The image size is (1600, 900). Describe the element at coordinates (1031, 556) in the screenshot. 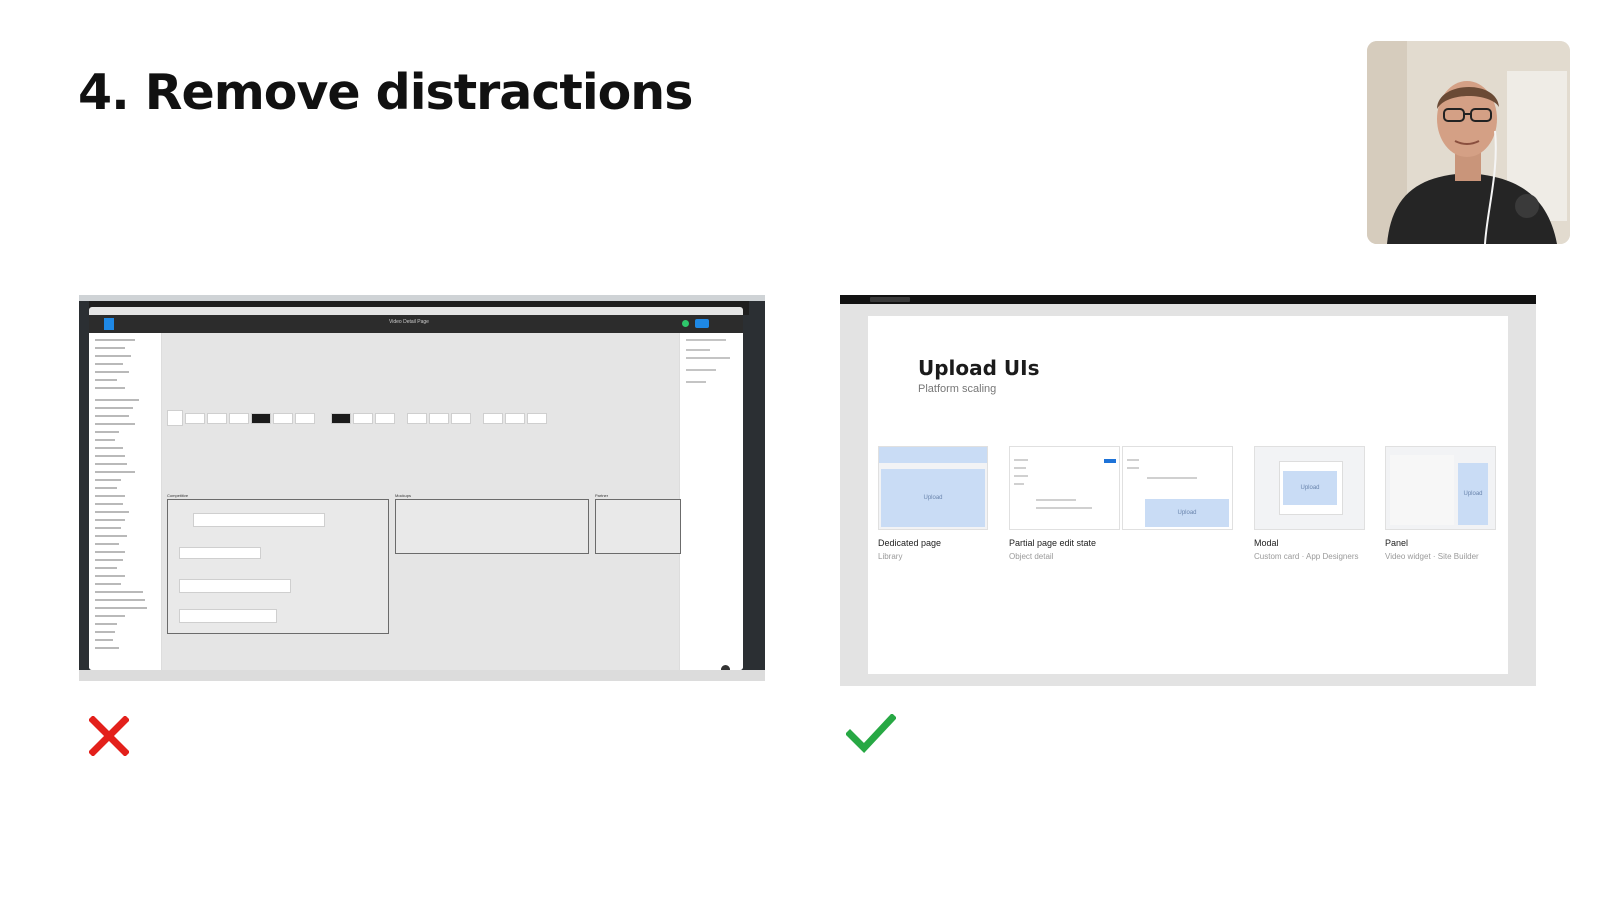

I see `item-sublabel: Object detail` at that location.